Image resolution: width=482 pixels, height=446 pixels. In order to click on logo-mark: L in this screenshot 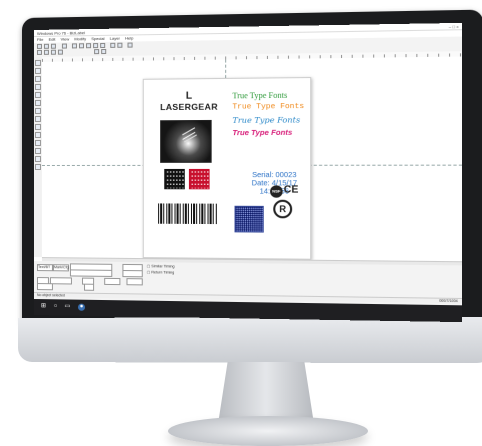, I will do `click(189, 96)`.